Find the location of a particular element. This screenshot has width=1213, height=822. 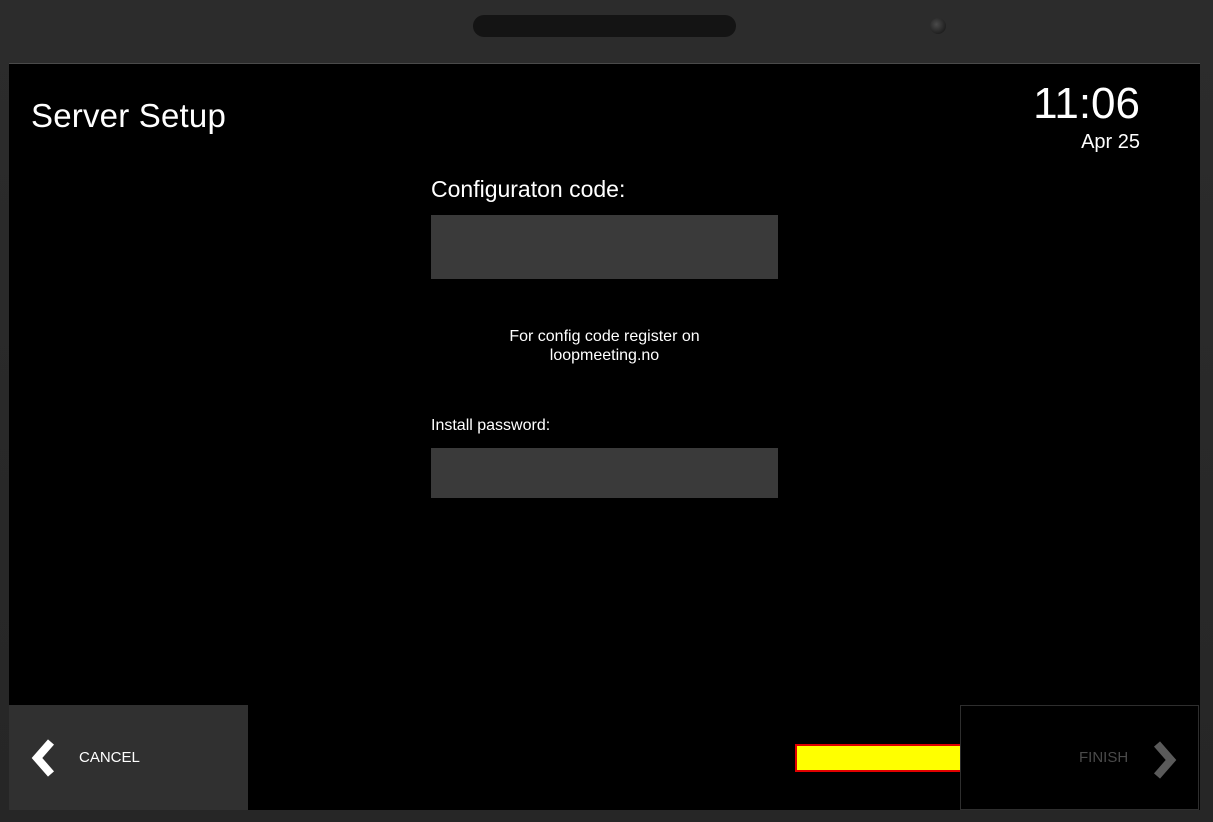

cancel-label: CANCEL is located at coordinates (109, 757).